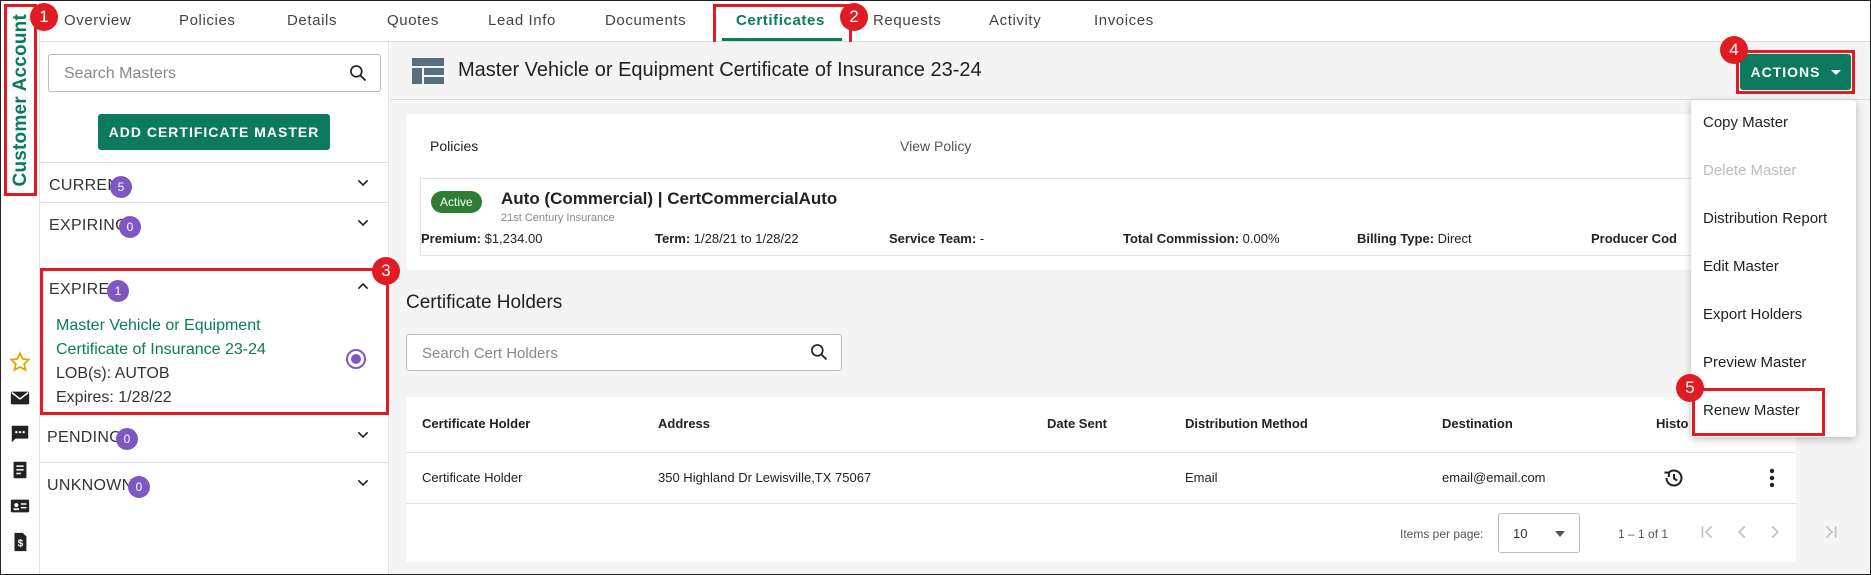 The image size is (1871, 575). What do you see at coordinates (1765, 218) in the screenshot?
I see `menu-item-distribution-report: Distribution Report` at bounding box center [1765, 218].